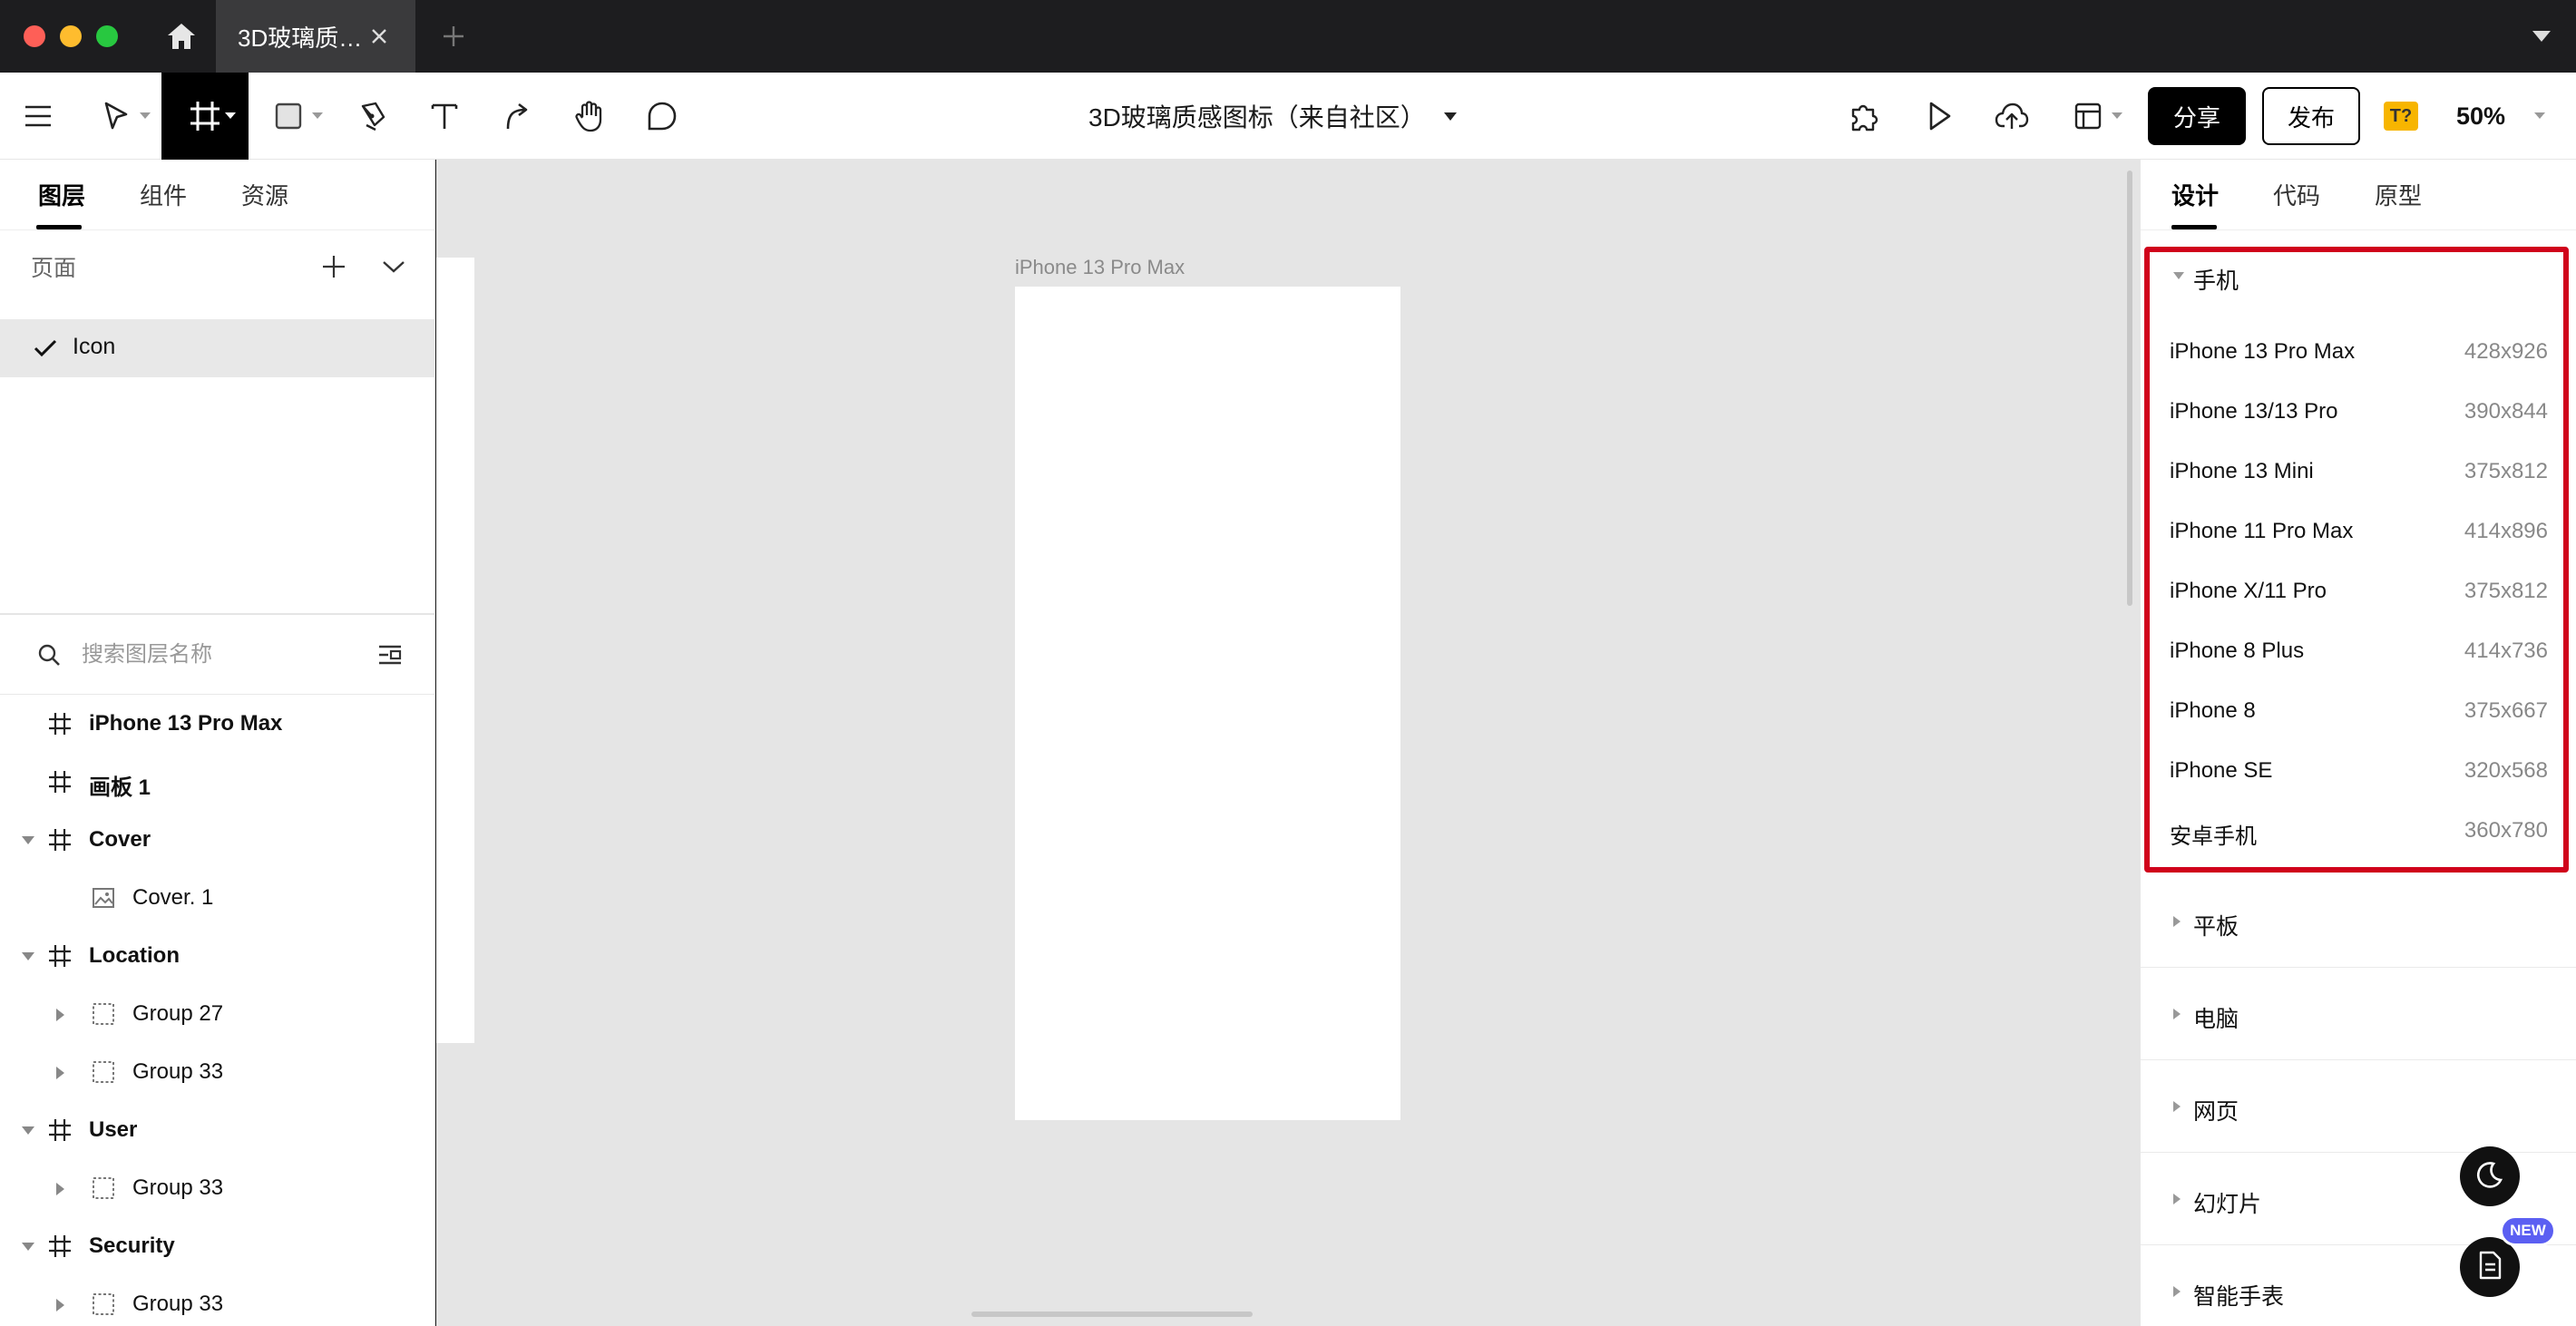 This screenshot has width=2576, height=1326. Describe the element at coordinates (455, 650) in the screenshot. I see `offscreen-frame` at that location.